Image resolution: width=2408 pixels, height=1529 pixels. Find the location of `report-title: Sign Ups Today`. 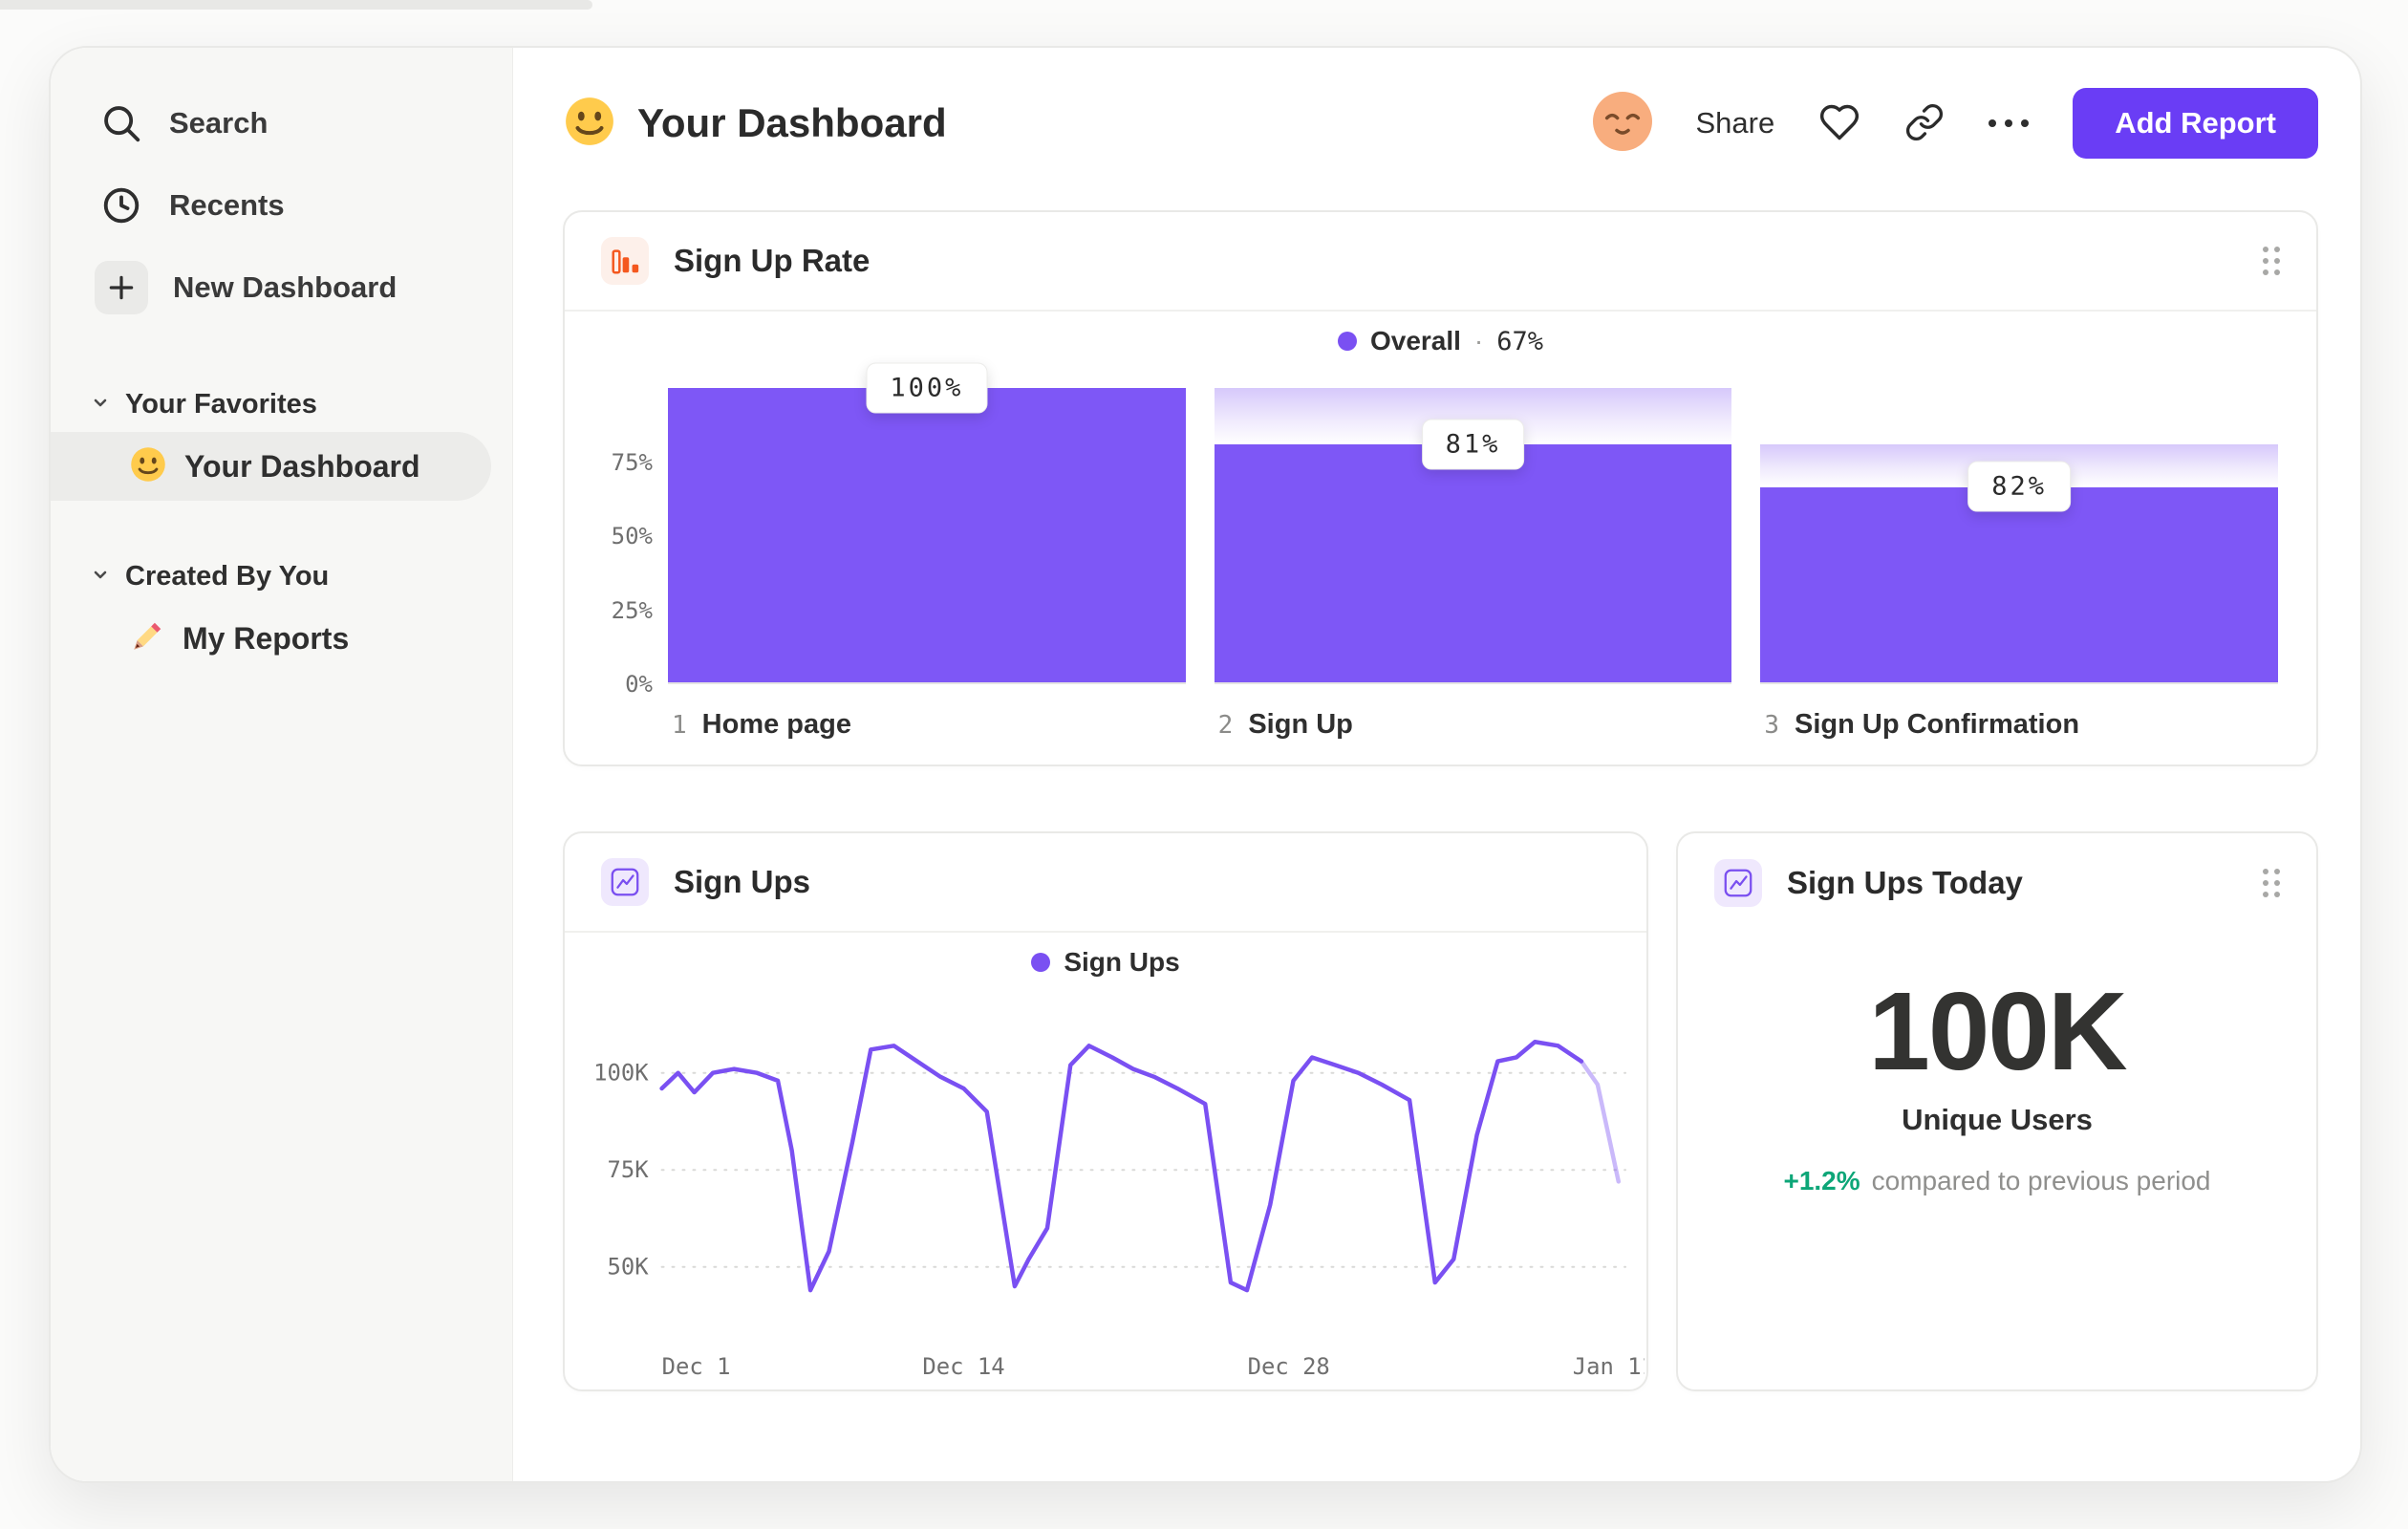

report-title: Sign Ups Today is located at coordinates (1905, 882).